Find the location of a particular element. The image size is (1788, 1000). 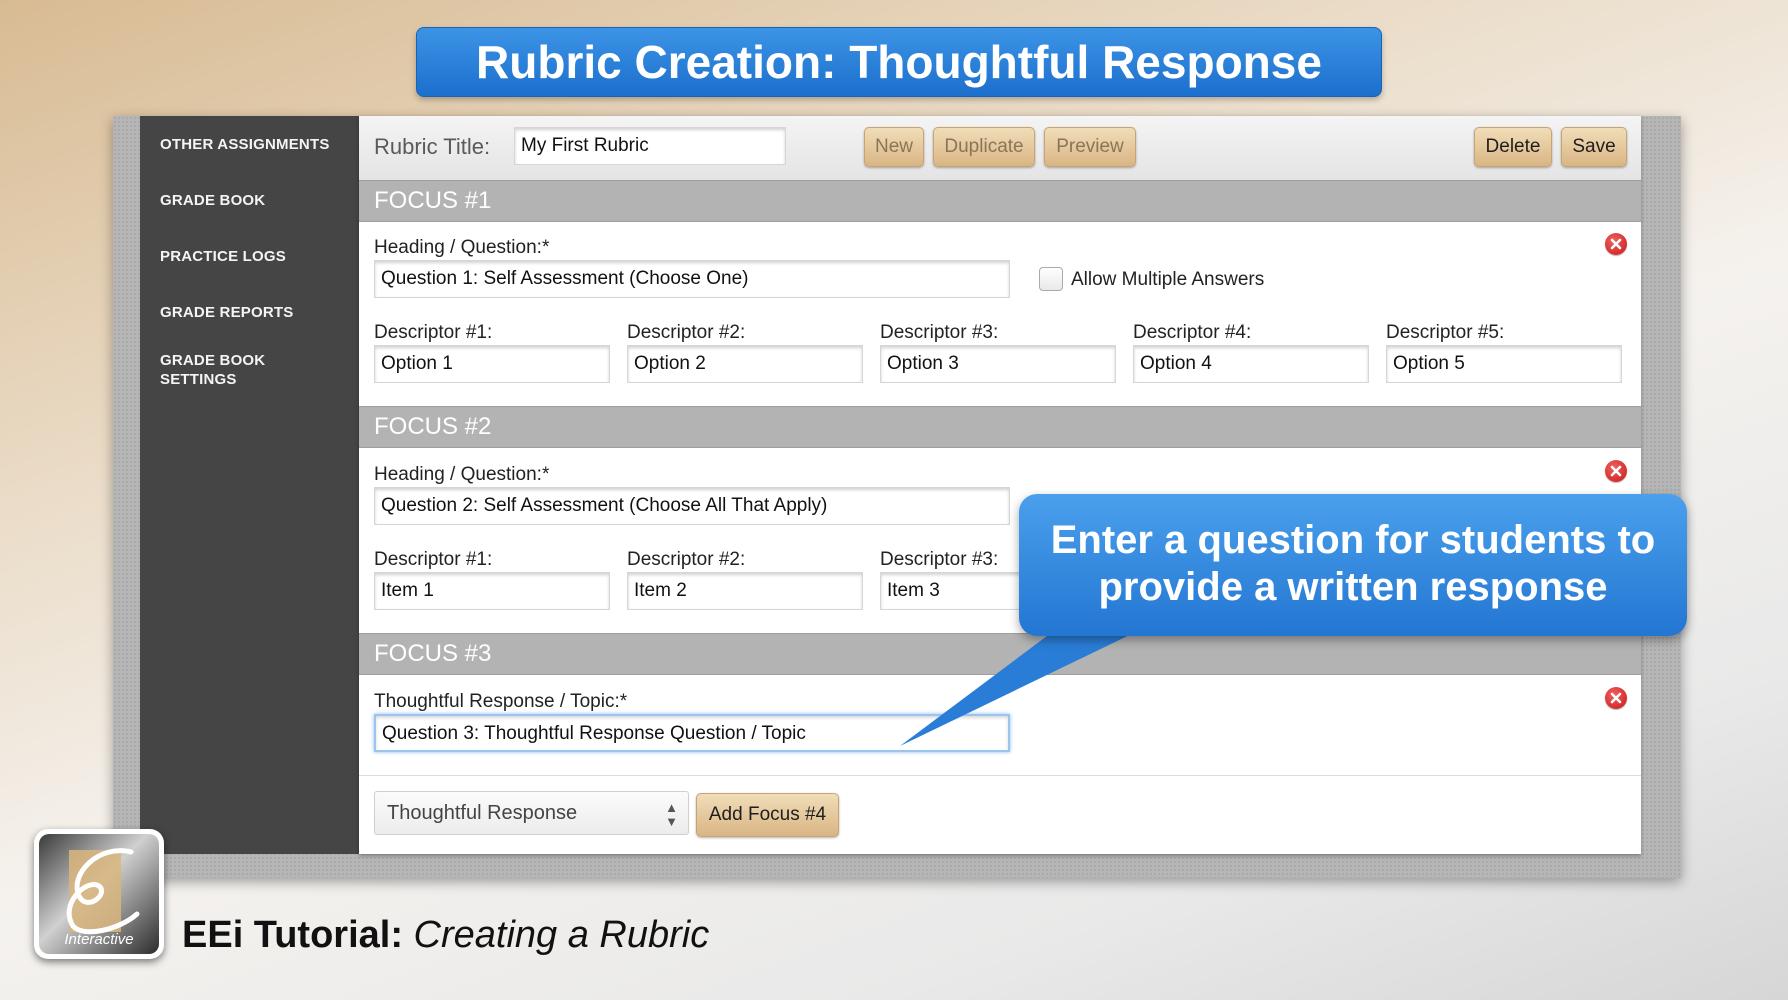

focus-1-descriptor-4-input: Option 4 is located at coordinates (1251, 364).